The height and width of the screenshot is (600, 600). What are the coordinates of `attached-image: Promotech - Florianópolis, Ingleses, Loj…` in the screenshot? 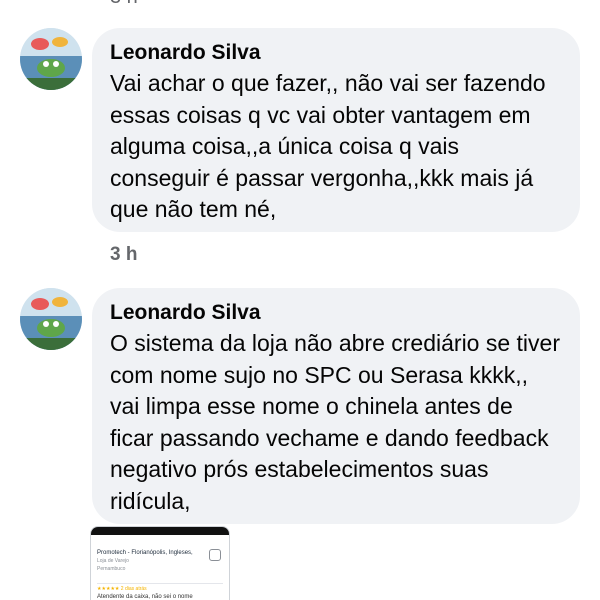 It's located at (160, 563).